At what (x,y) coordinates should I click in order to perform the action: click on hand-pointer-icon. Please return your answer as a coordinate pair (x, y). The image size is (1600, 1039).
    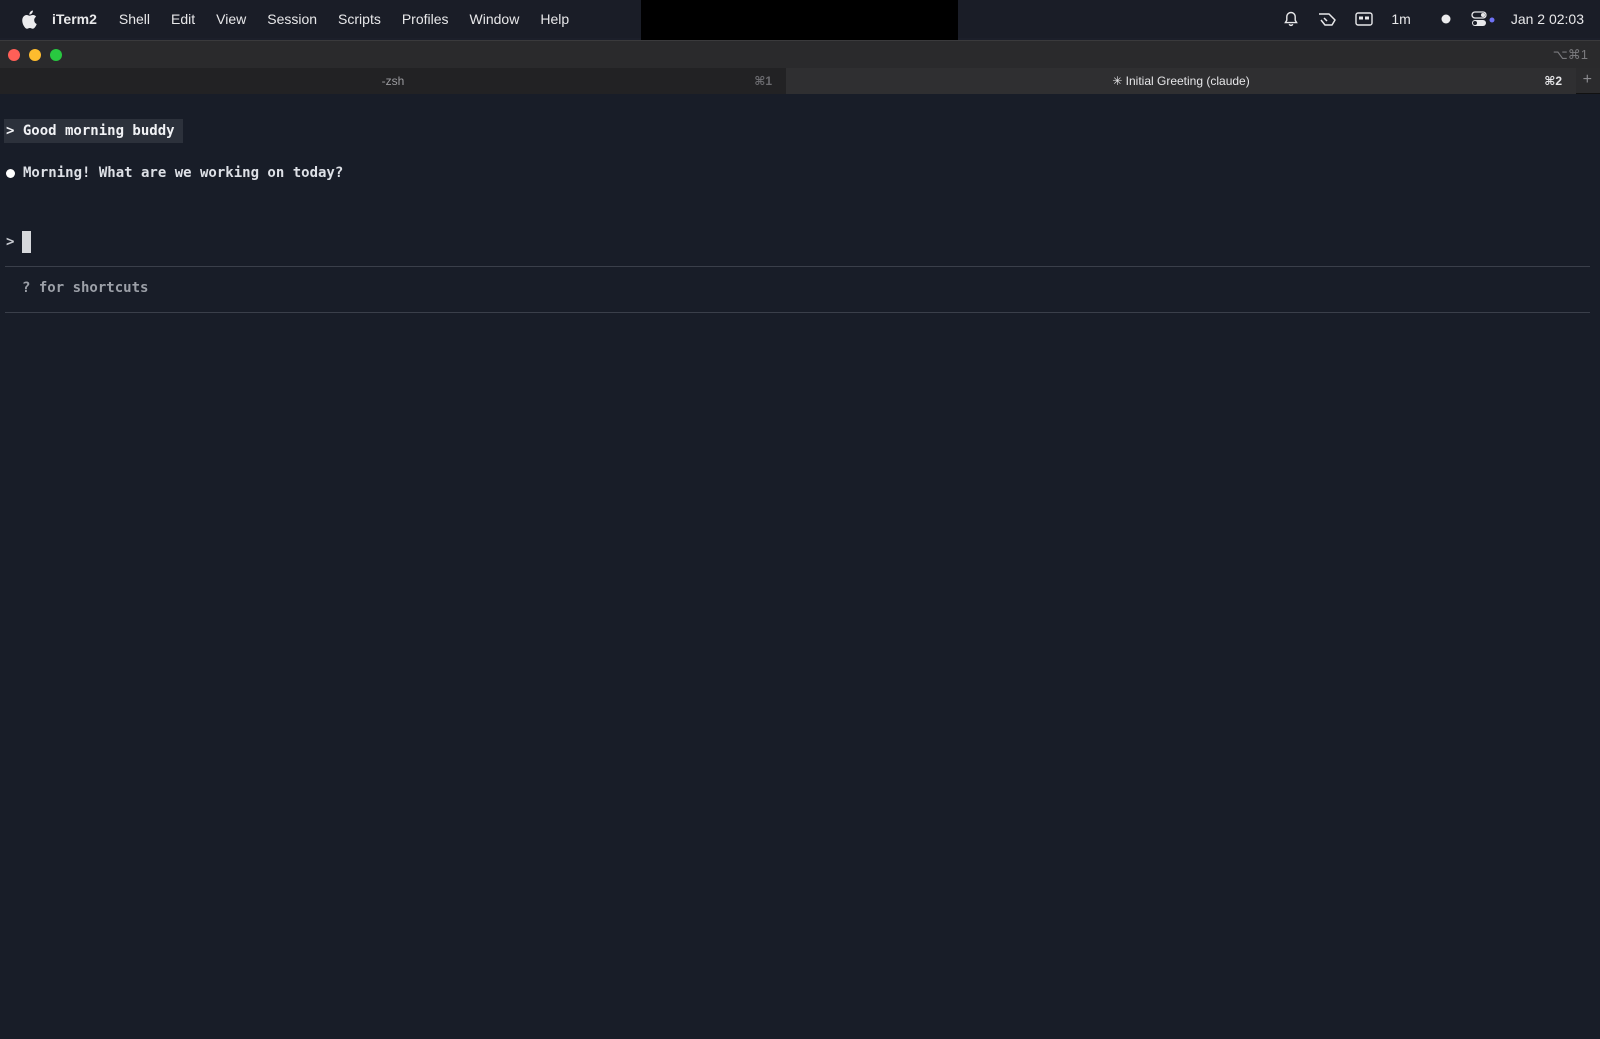
    Looking at the image, I should click on (1327, 19).